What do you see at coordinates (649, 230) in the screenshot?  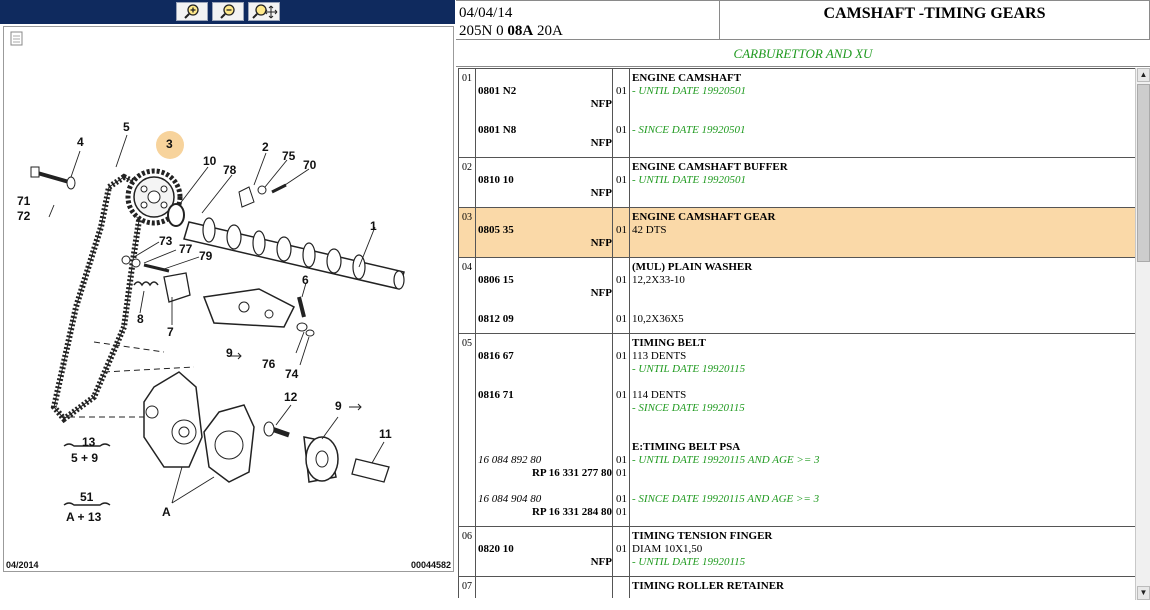 I see `part-description: 42 DTS` at bounding box center [649, 230].